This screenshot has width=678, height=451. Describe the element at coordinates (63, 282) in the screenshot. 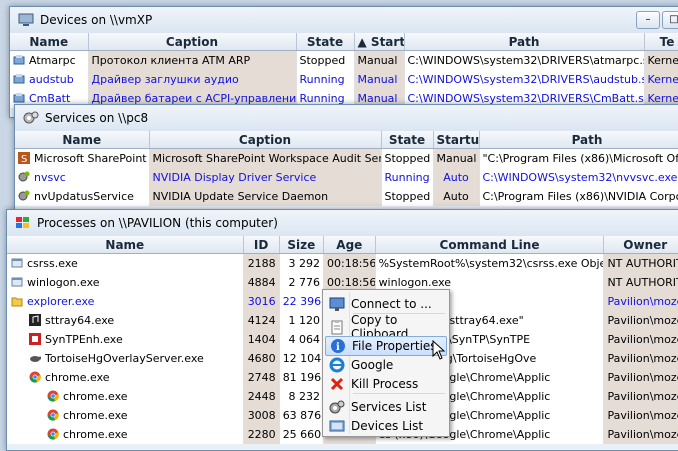

I see `process-name-text: winlogon.exe` at that location.